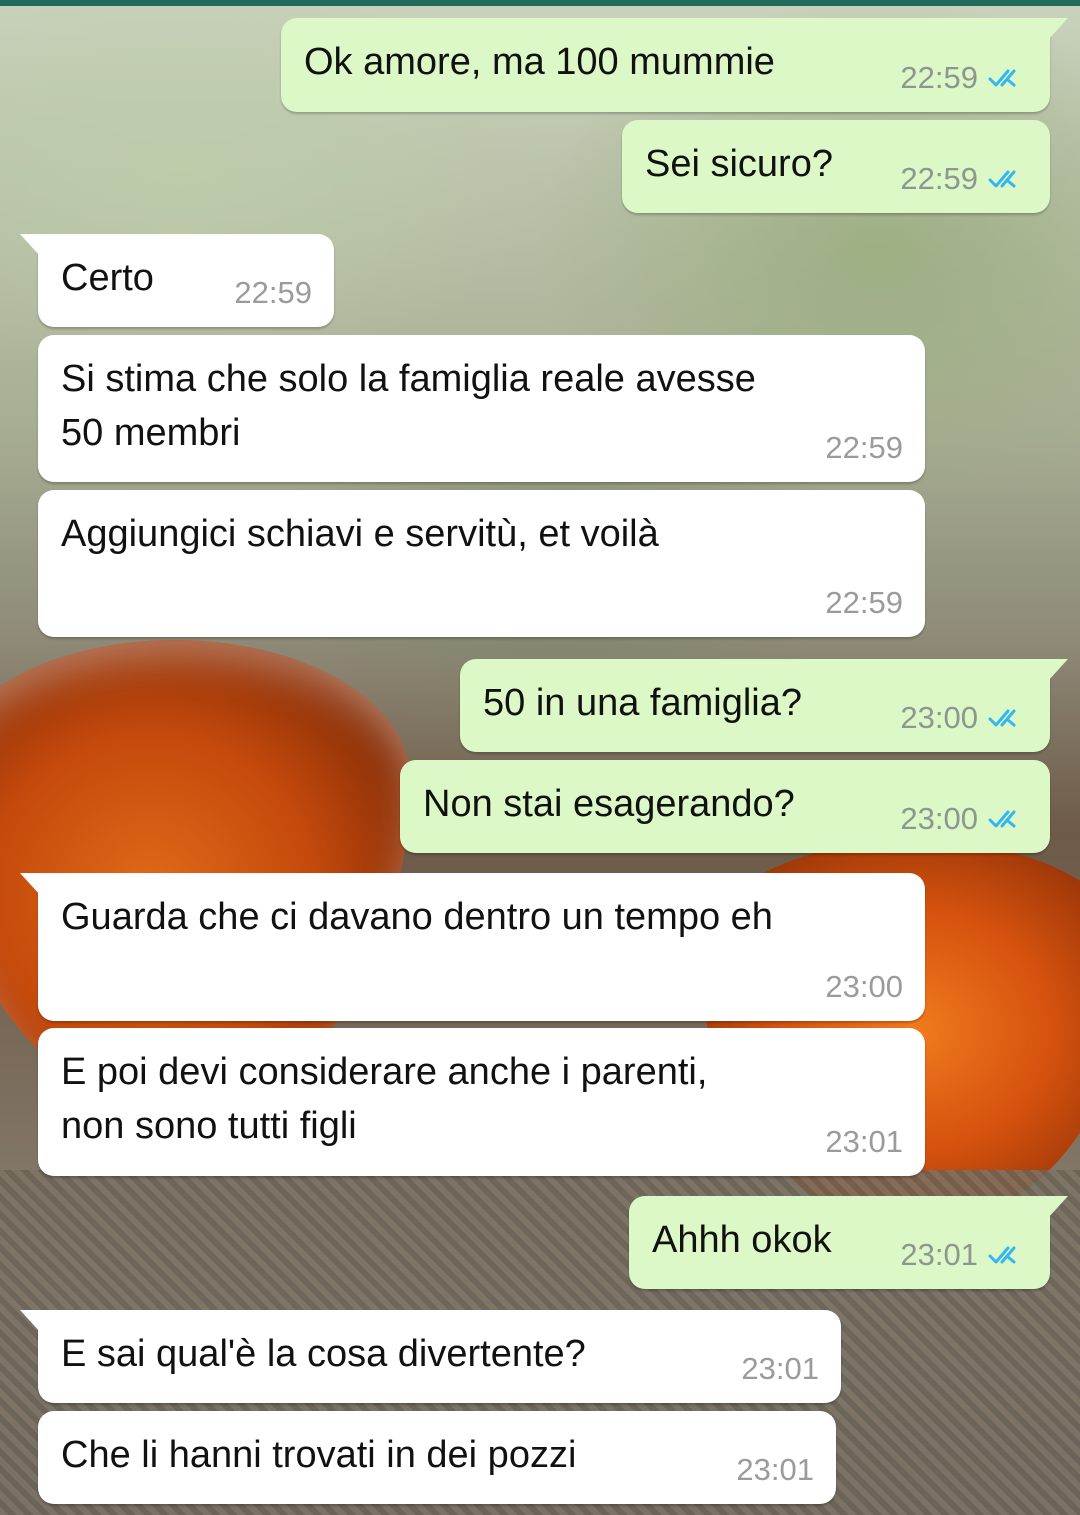  Describe the element at coordinates (642, 703) in the screenshot. I see `message-text: 50 in una famiglia?` at that location.